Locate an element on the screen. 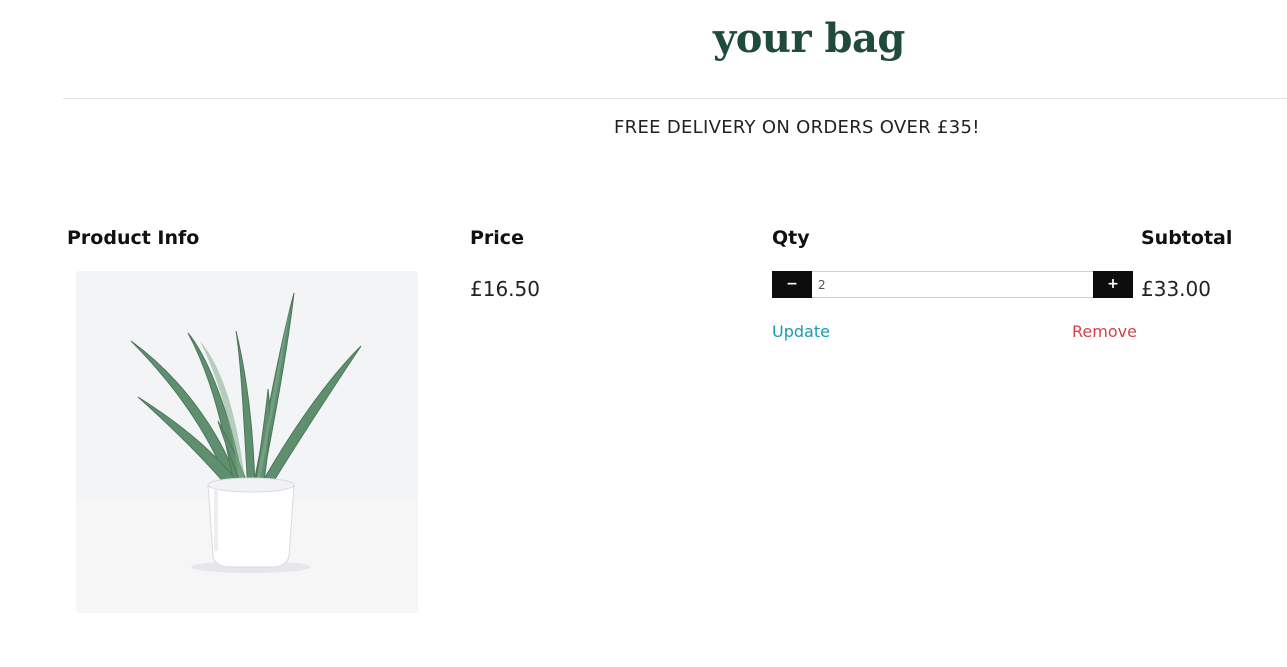 The image size is (1287, 667). header-divider is located at coordinates (675, 98).